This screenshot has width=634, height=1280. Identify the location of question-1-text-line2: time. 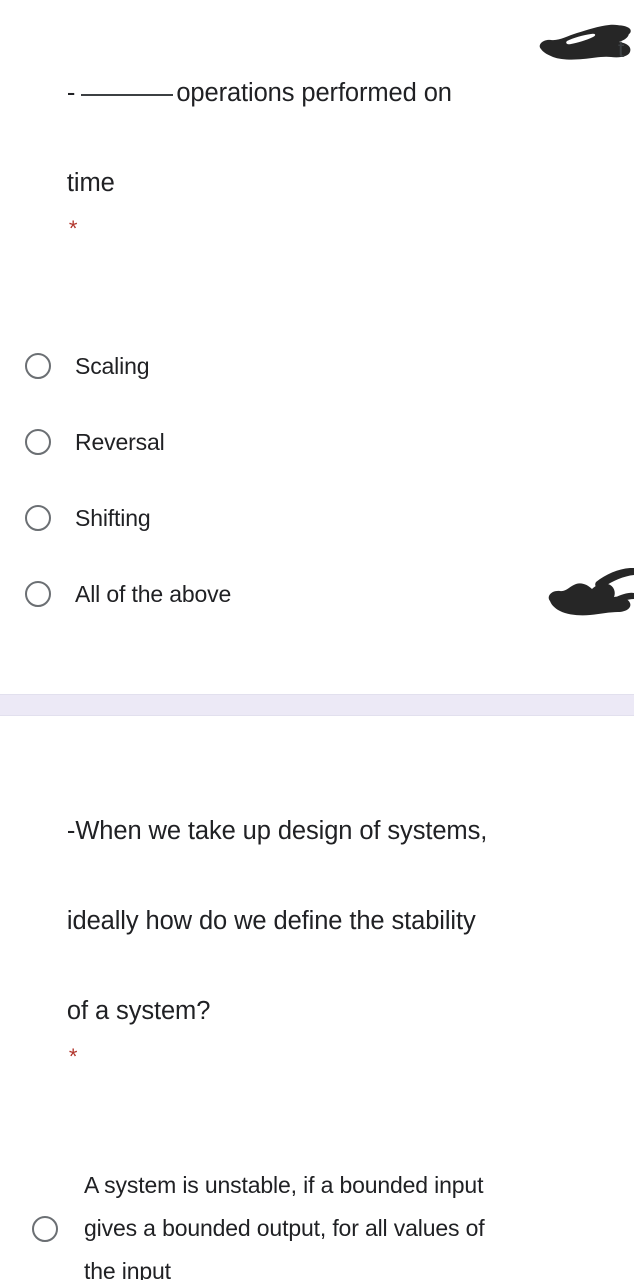
(90, 183).